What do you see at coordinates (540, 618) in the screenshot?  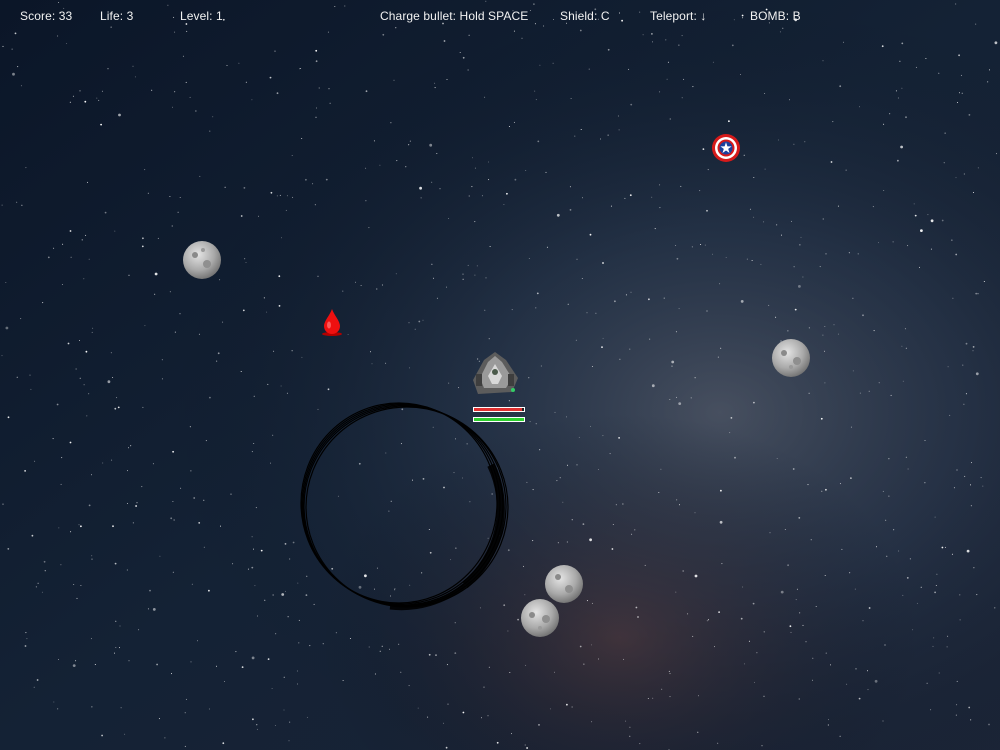 I see `asteroid-icon` at bounding box center [540, 618].